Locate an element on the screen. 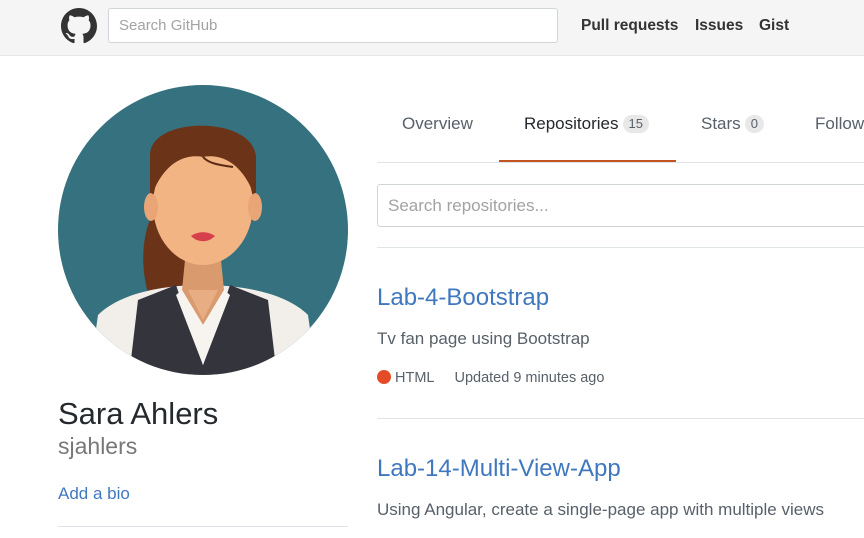  stars-count-badge: 0 is located at coordinates (754, 124).